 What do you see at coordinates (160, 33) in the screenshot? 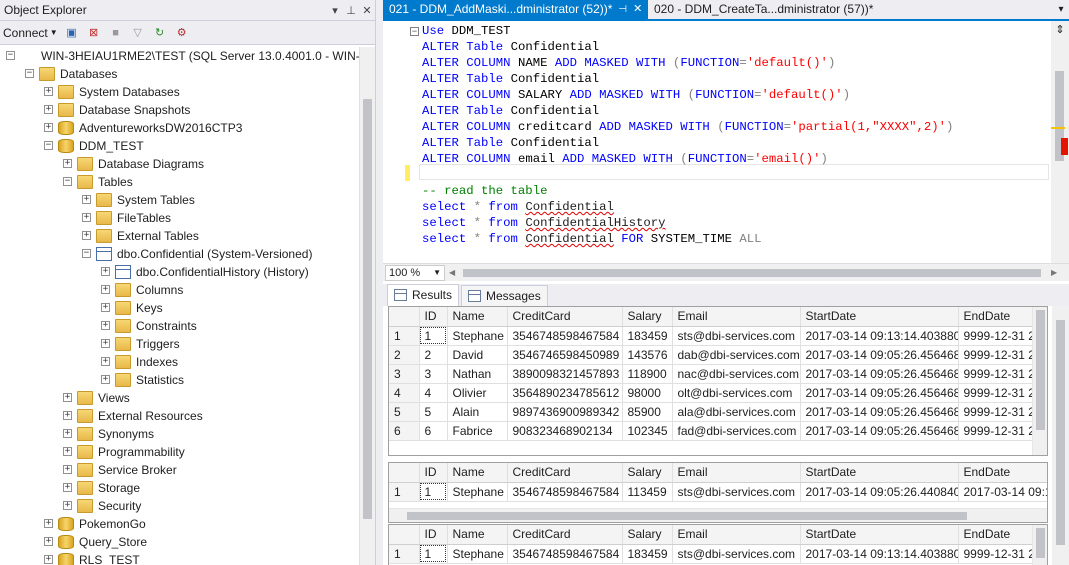
I see `refresh-icon: ↻` at bounding box center [160, 33].